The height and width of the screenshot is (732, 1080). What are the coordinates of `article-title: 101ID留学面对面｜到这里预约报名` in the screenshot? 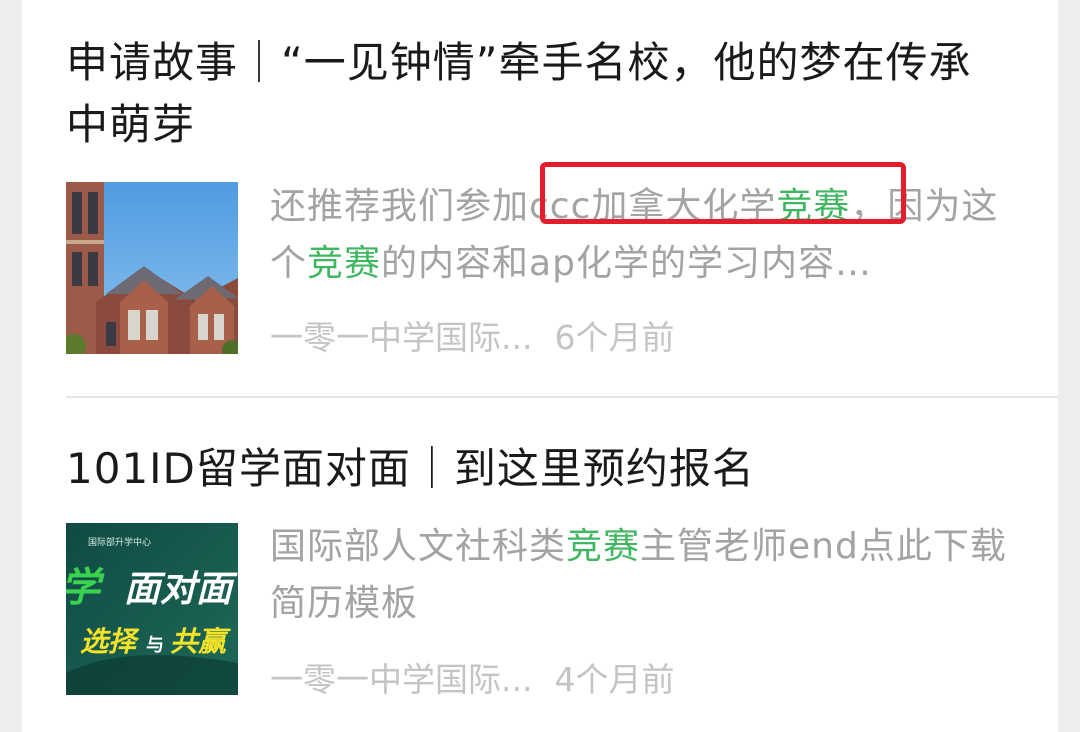 It's located at (536, 469).